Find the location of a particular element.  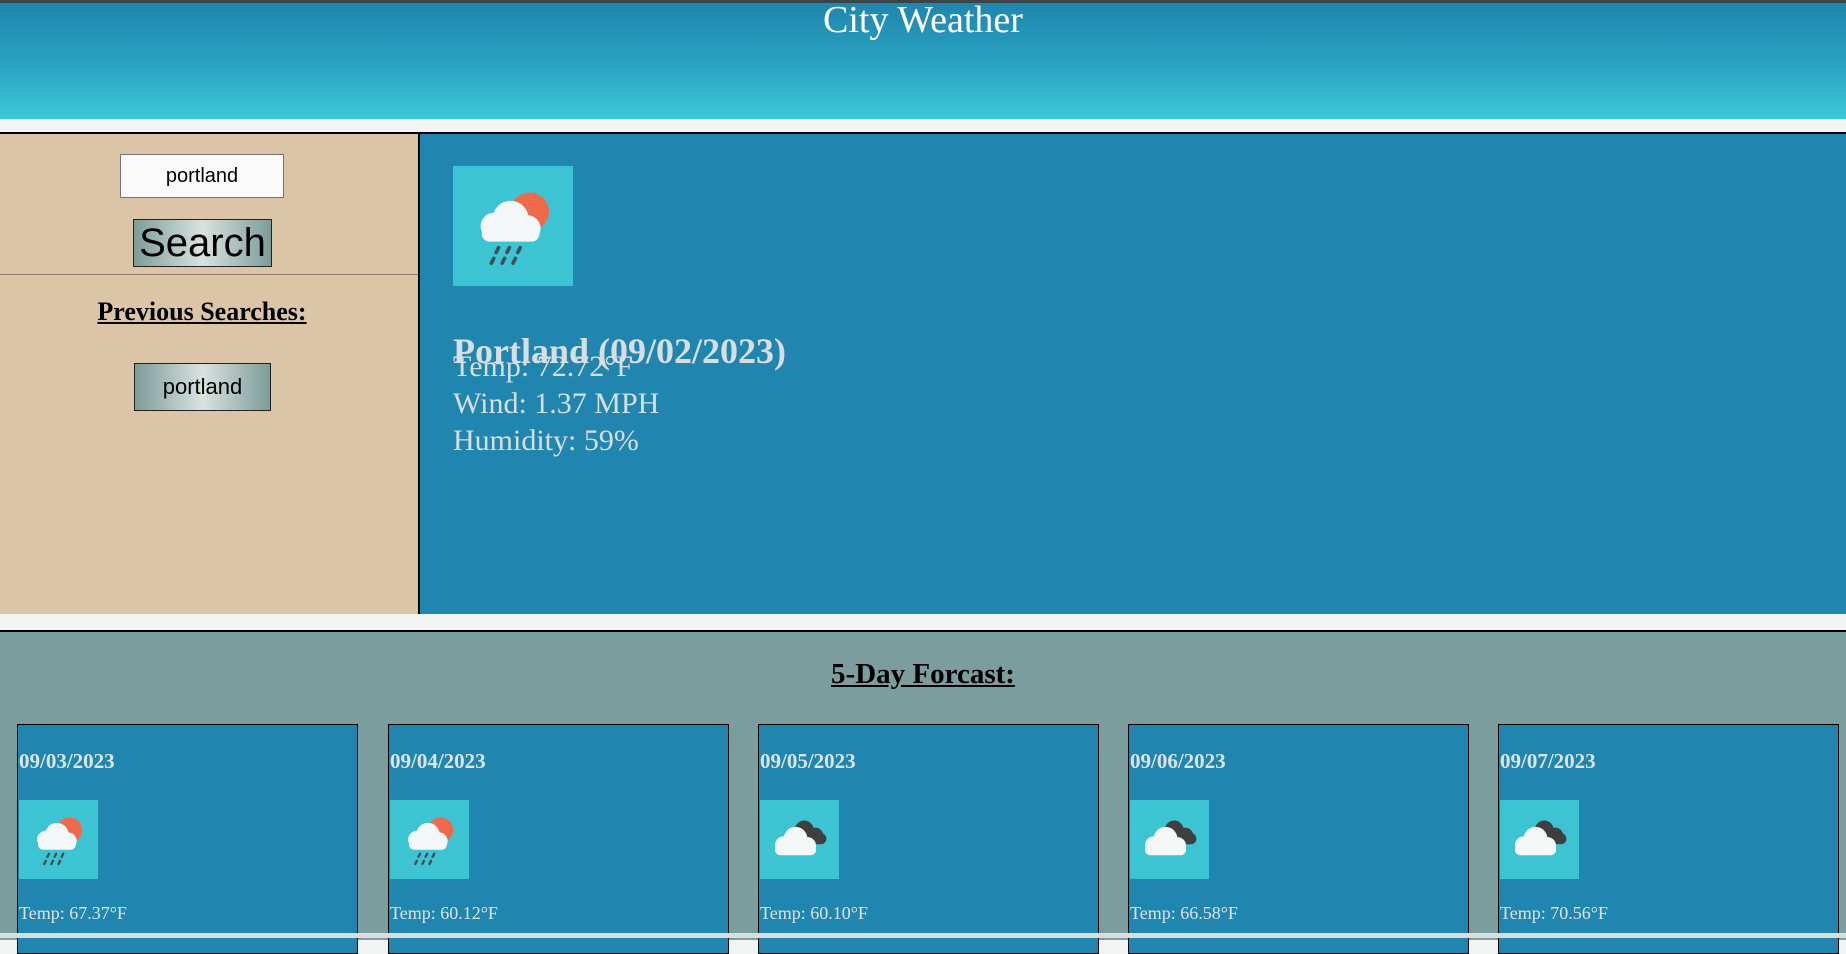

page-header: City Weather is located at coordinates (923, 59).